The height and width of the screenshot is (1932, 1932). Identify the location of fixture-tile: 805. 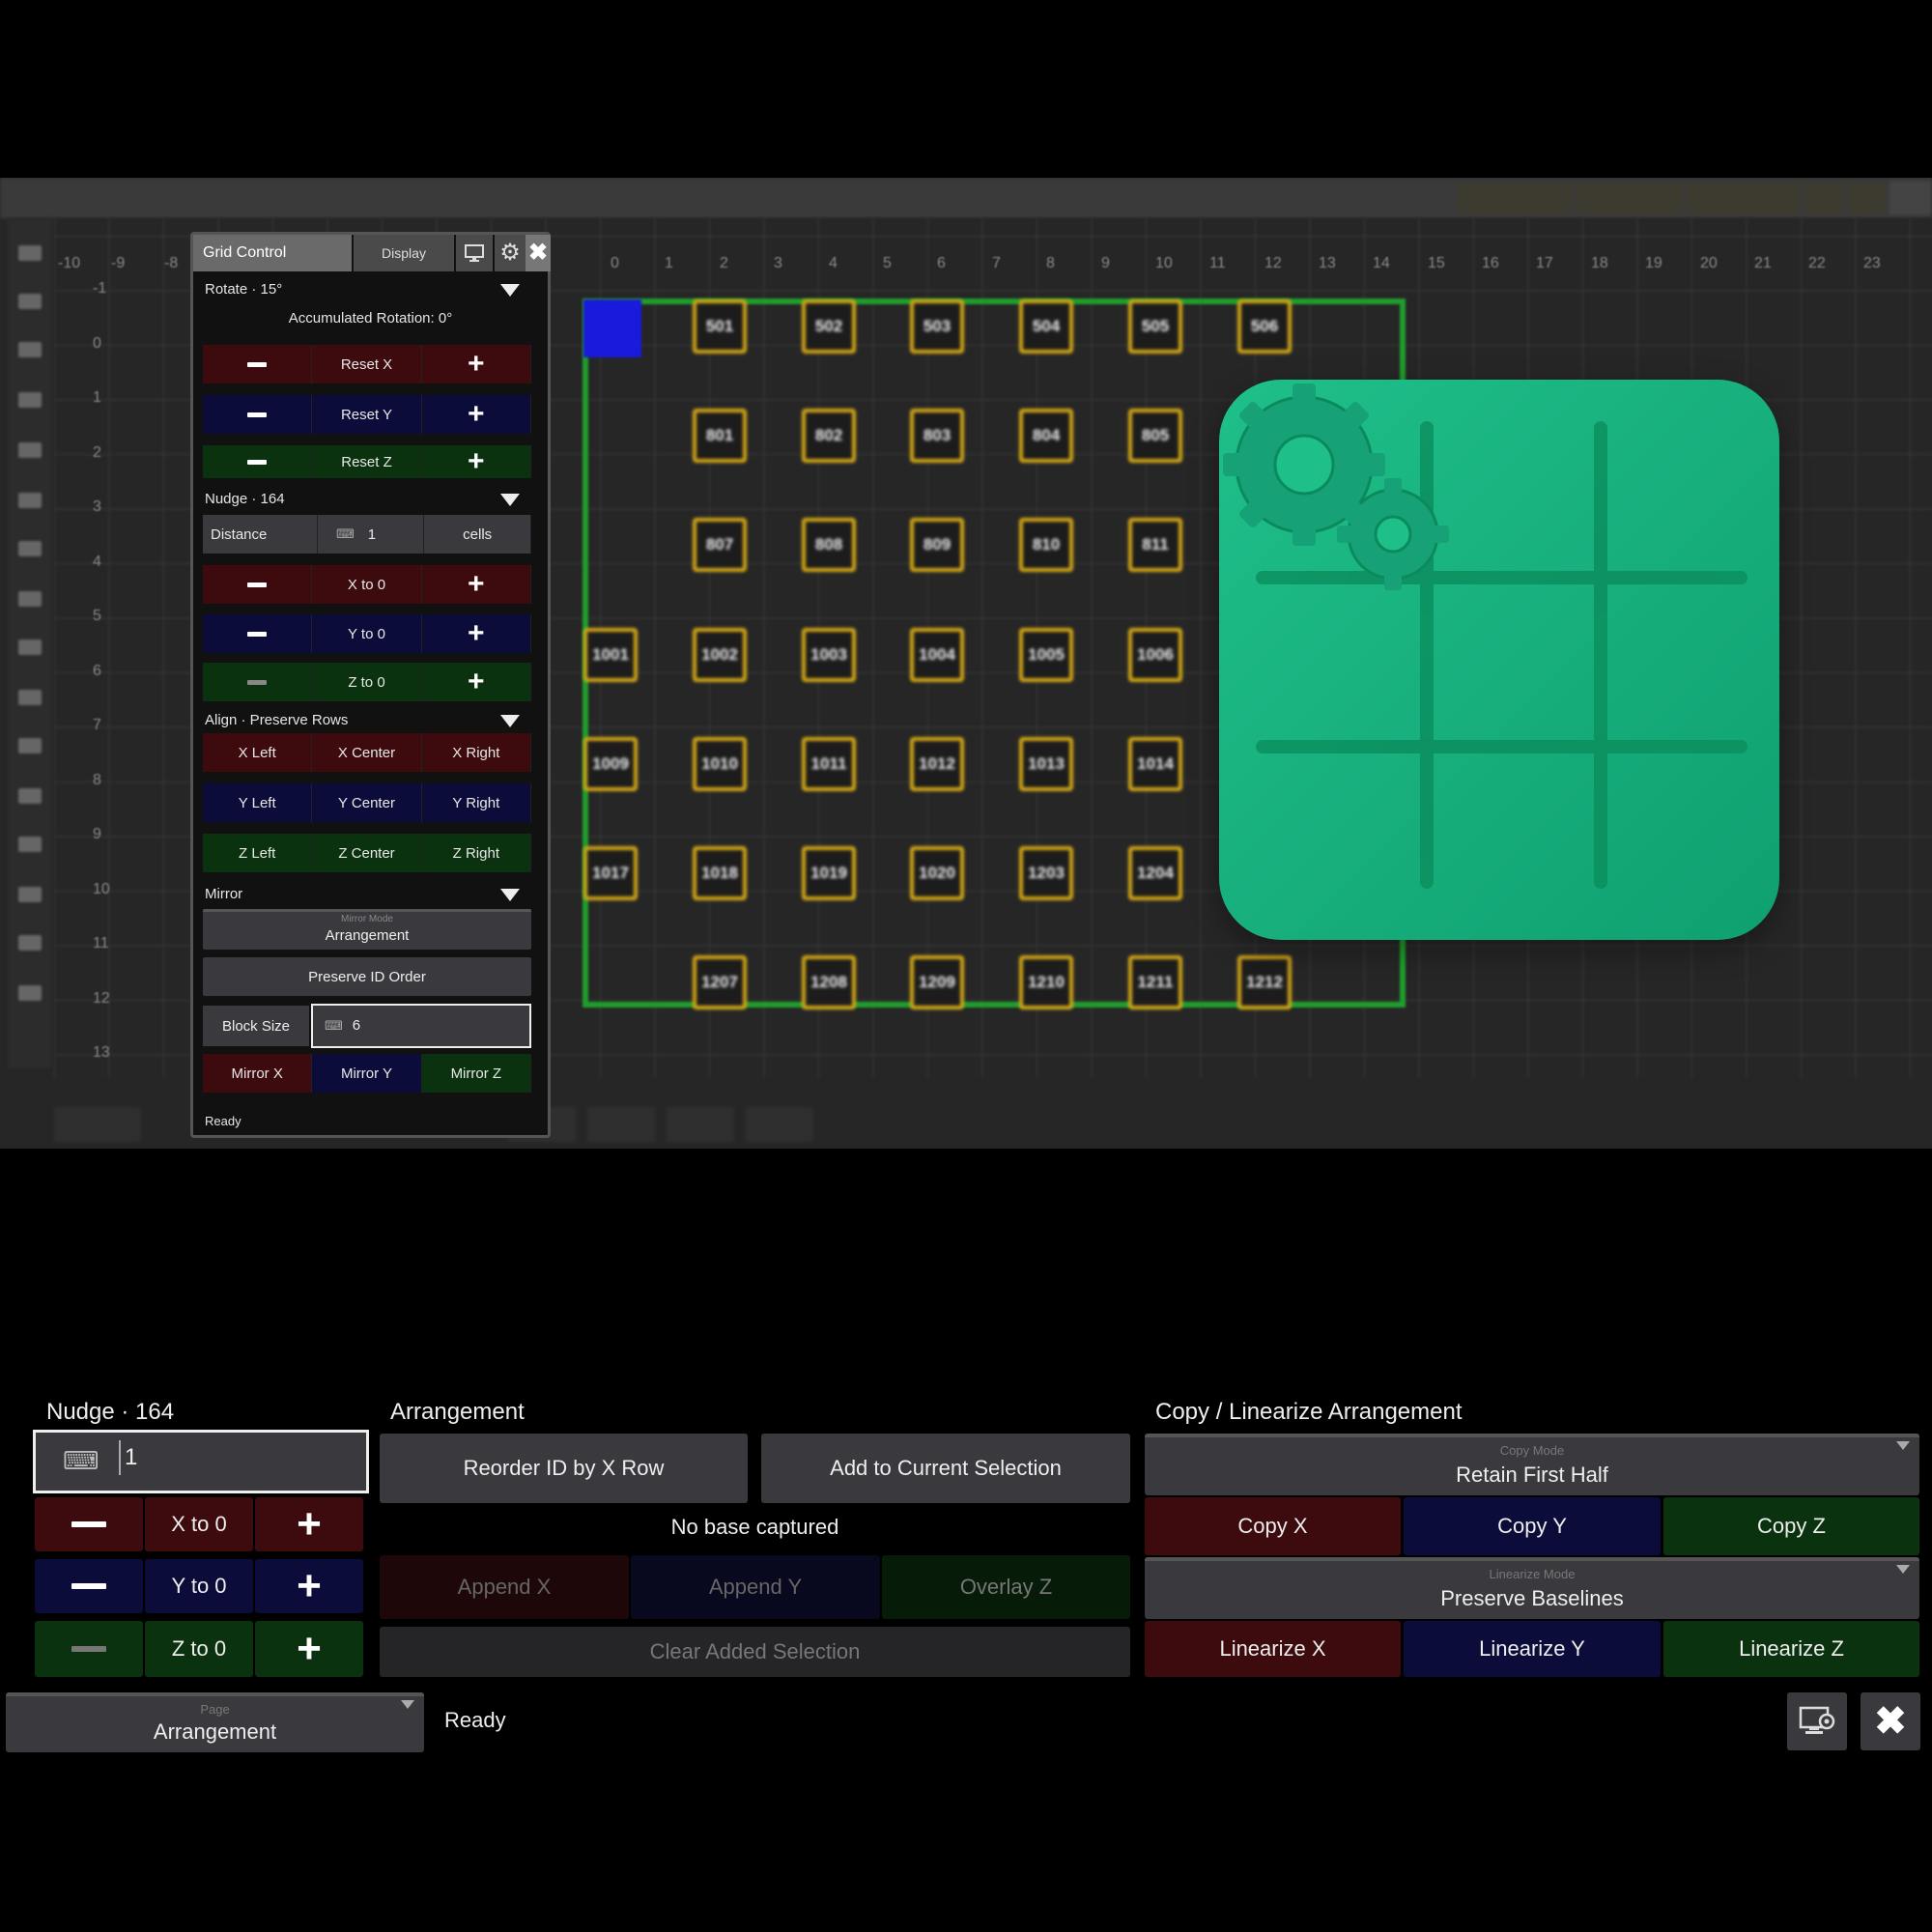
(1155, 436).